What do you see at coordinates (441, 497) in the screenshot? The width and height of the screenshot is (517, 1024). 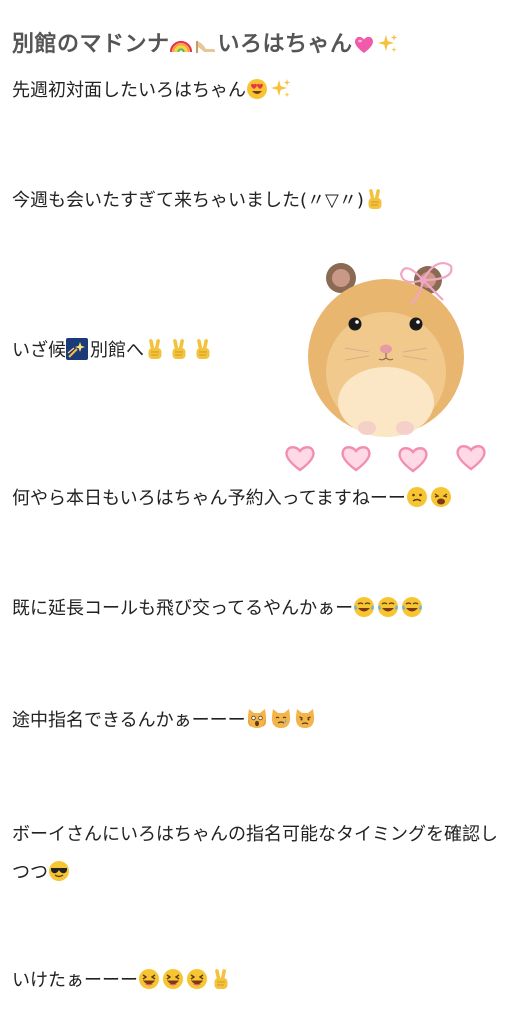 I see `weary-face-icon` at bounding box center [441, 497].